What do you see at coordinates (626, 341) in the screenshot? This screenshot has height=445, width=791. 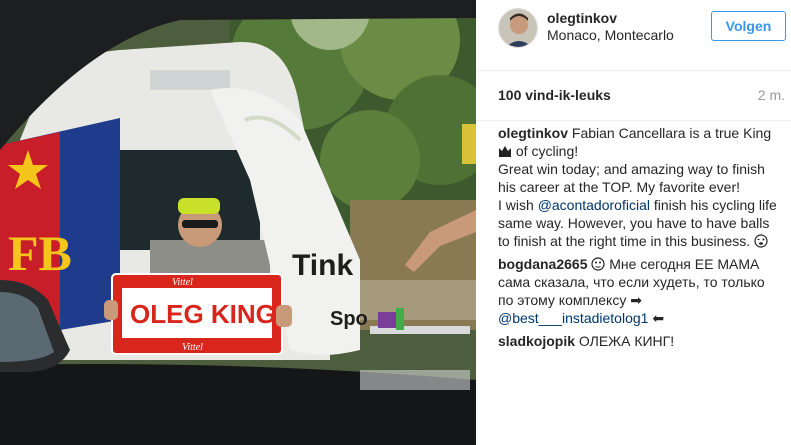 I see `comment-text: ОЛЕЖА КИНГ!` at bounding box center [626, 341].